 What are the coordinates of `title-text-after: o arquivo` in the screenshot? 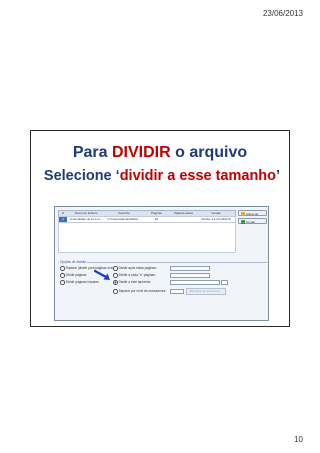 It's located at (209, 152).